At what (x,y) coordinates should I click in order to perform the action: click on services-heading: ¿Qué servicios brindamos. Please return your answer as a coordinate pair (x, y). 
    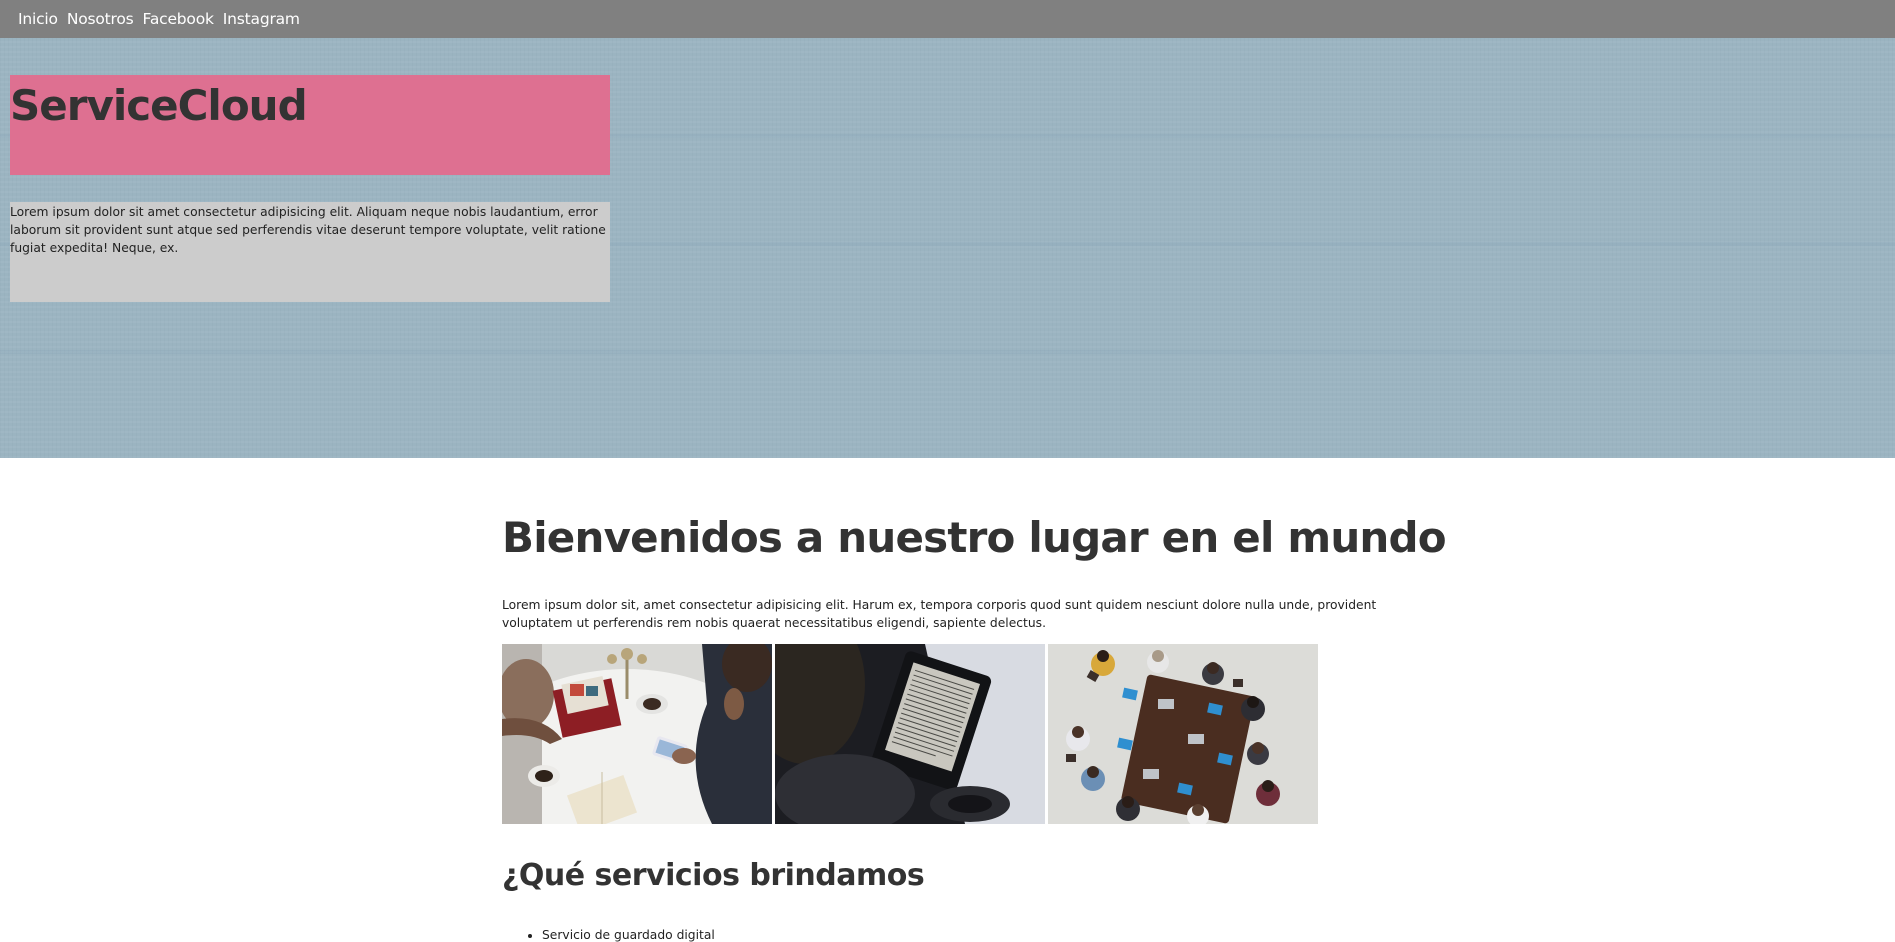
    Looking at the image, I should click on (713, 875).